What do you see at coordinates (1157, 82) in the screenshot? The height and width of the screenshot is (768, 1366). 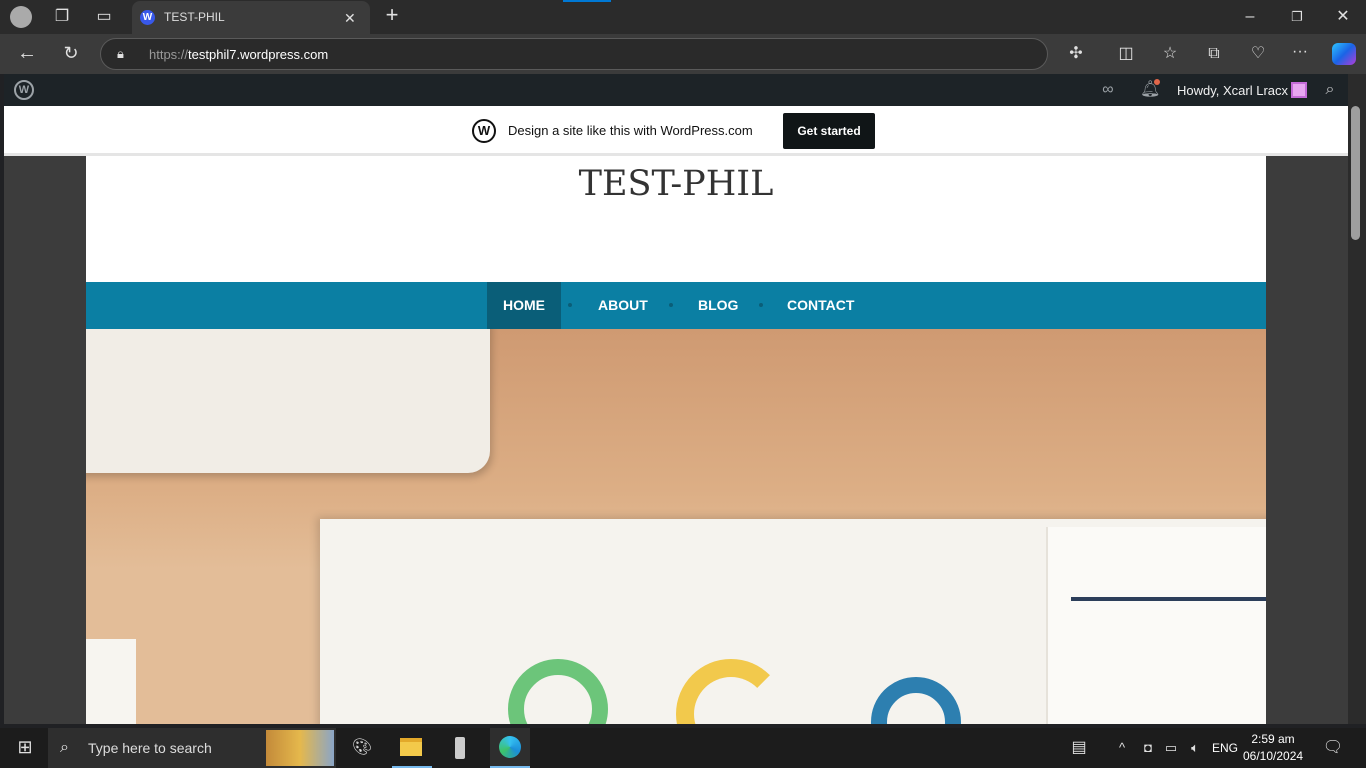 I see `notification-dot` at bounding box center [1157, 82].